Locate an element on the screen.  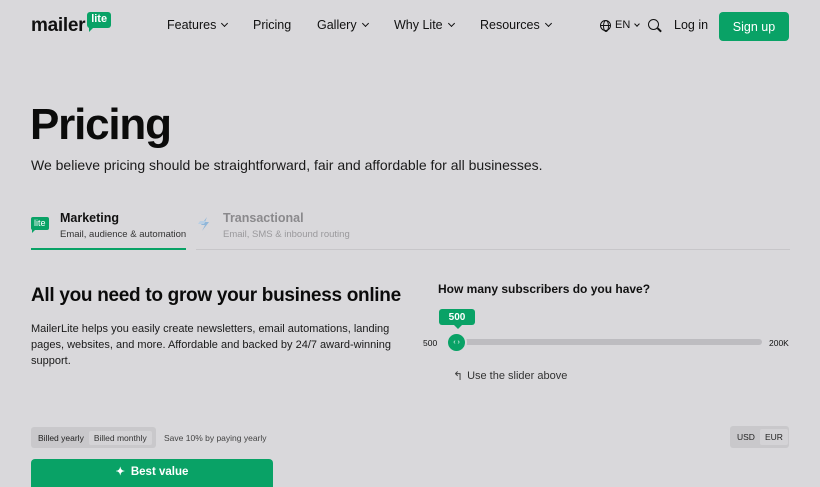
language-selector: EN is located at coordinates (620, 25).